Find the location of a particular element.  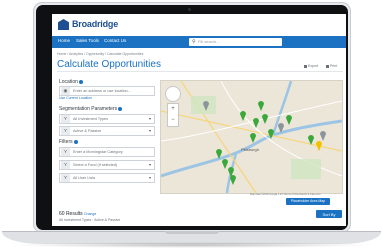

page-title: Calculate Opportunities is located at coordinates (109, 64).